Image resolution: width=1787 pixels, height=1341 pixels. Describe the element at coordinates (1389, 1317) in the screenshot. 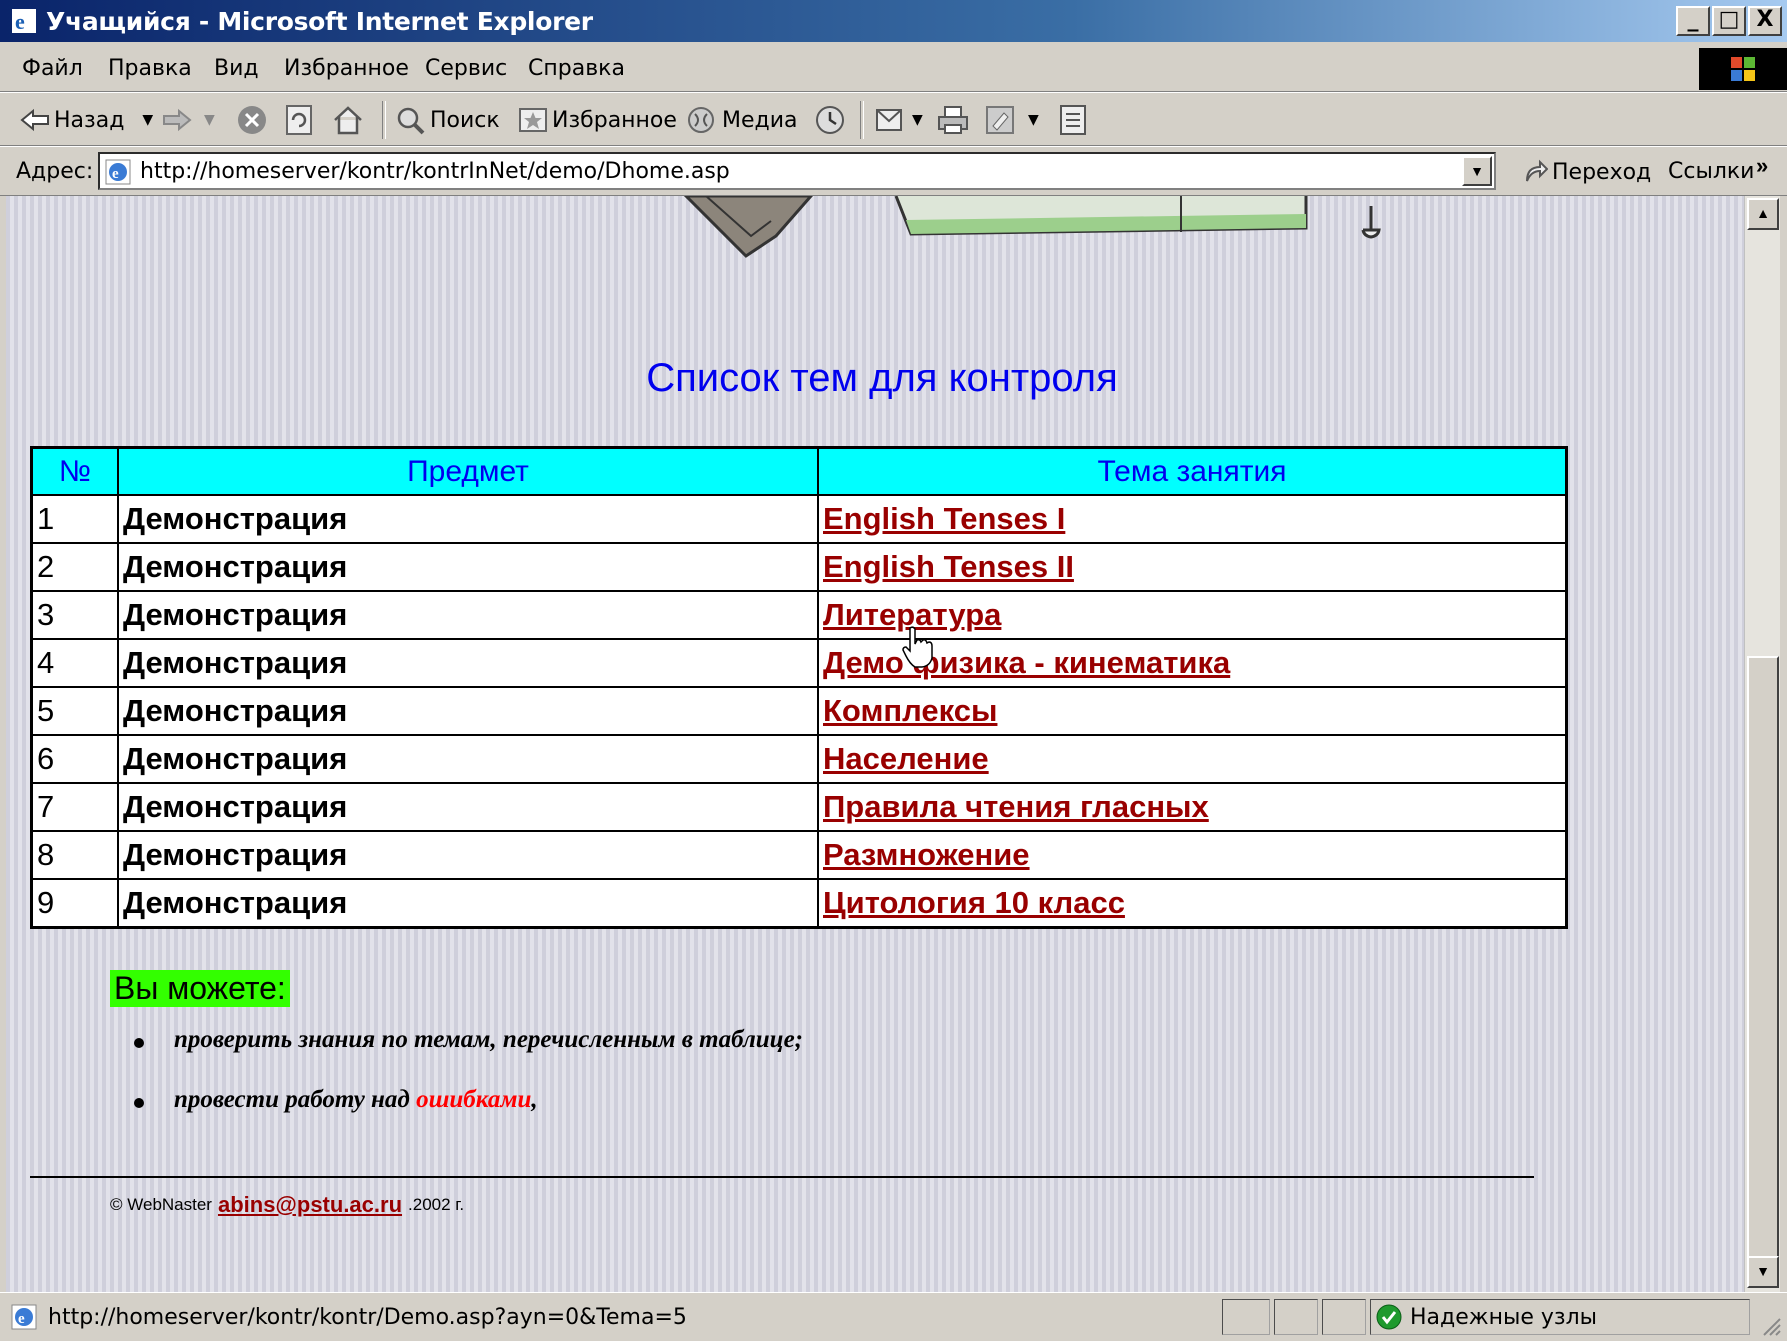

I see `trusted-check-icon` at that location.